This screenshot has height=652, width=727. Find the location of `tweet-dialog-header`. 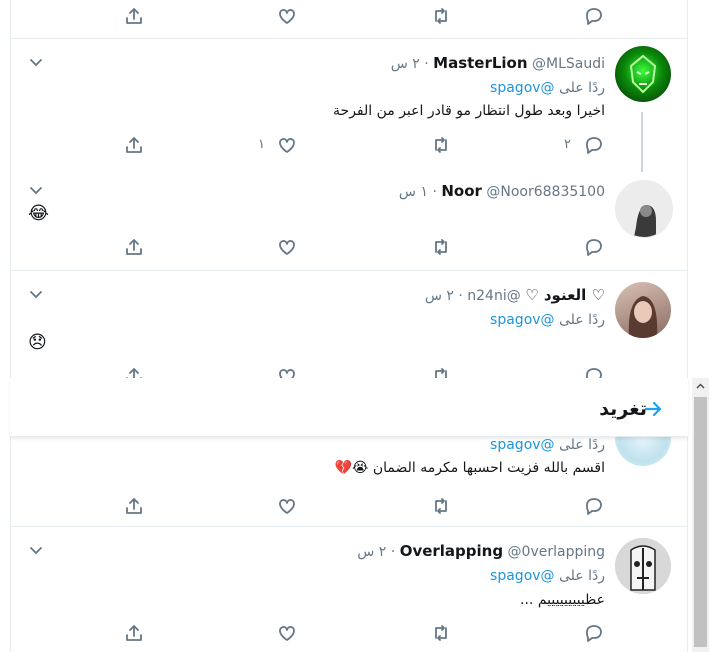

tweet-dialog-header is located at coordinates (349, 407).